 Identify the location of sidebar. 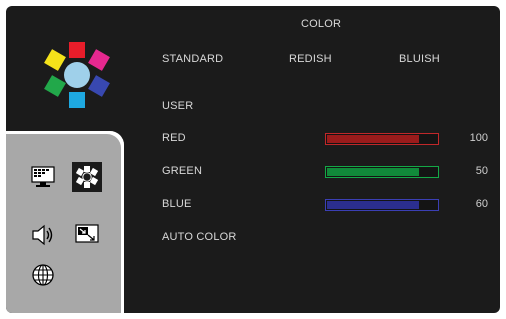
(65, 222).